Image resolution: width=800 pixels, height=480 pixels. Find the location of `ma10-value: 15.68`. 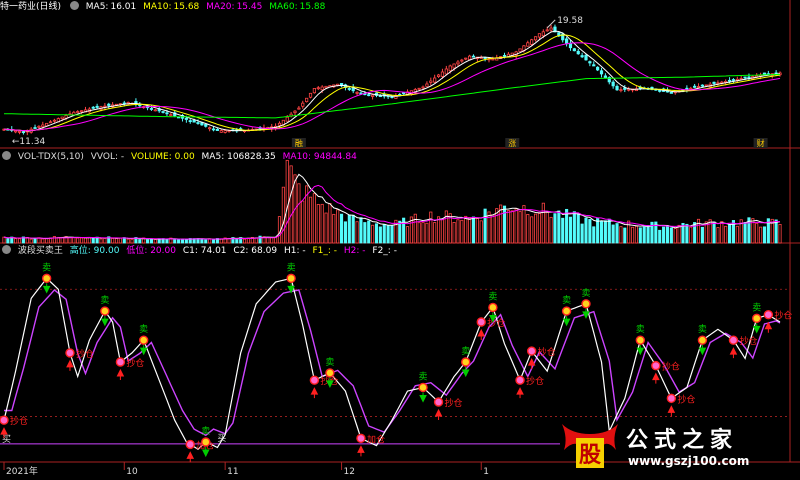

ma10-value: 15.68 is located at coordinates (186, 7).